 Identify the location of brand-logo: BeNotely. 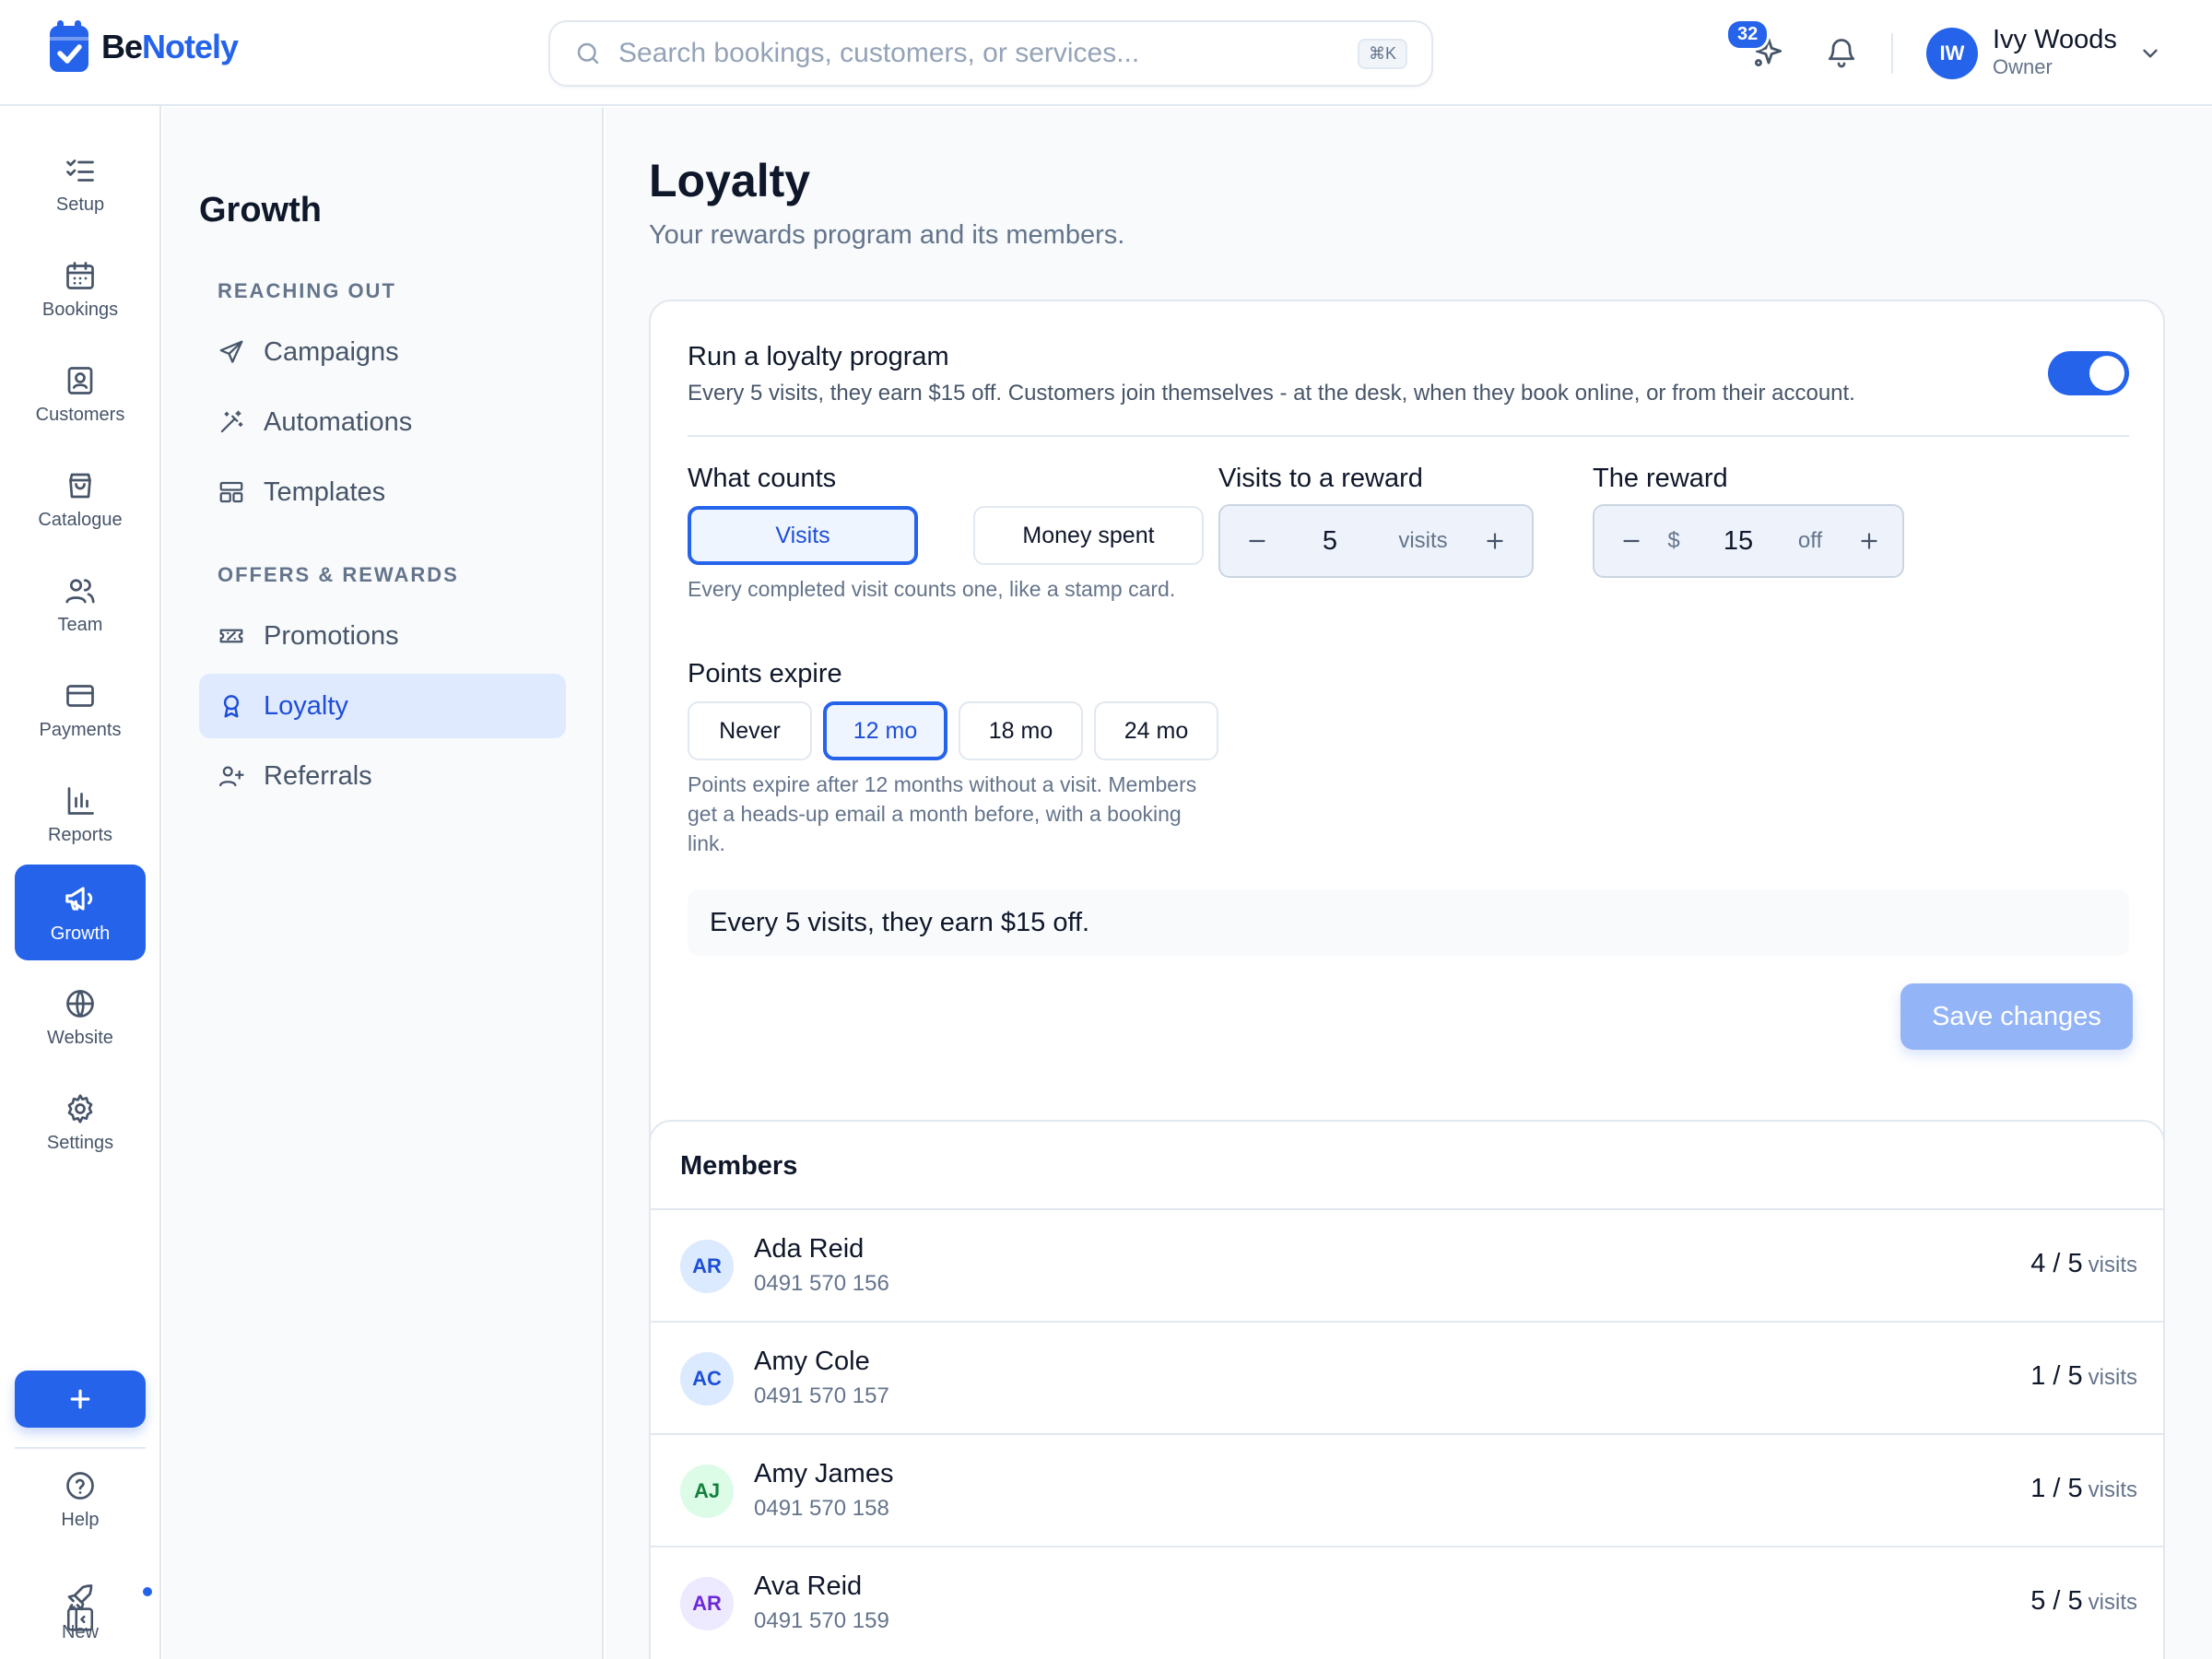
(142, 47).